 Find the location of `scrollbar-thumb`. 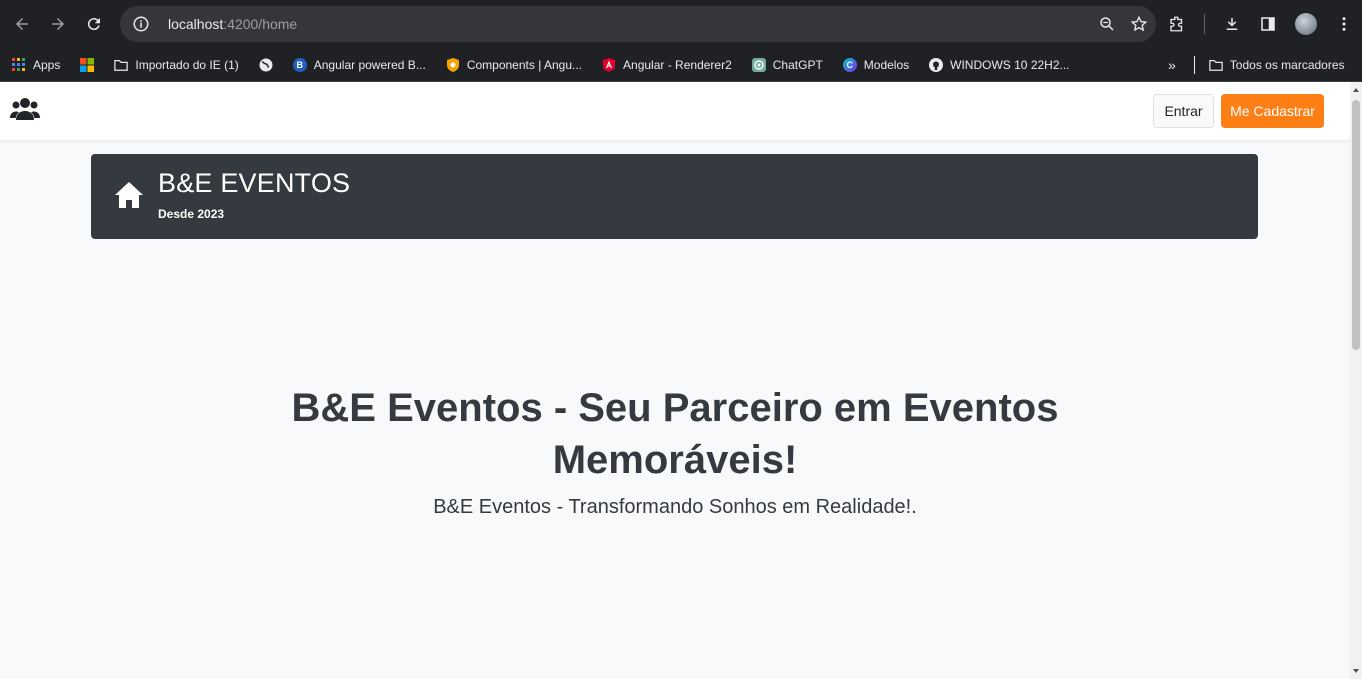

scrollbar-thumb is located at coordinates (1356, 225).